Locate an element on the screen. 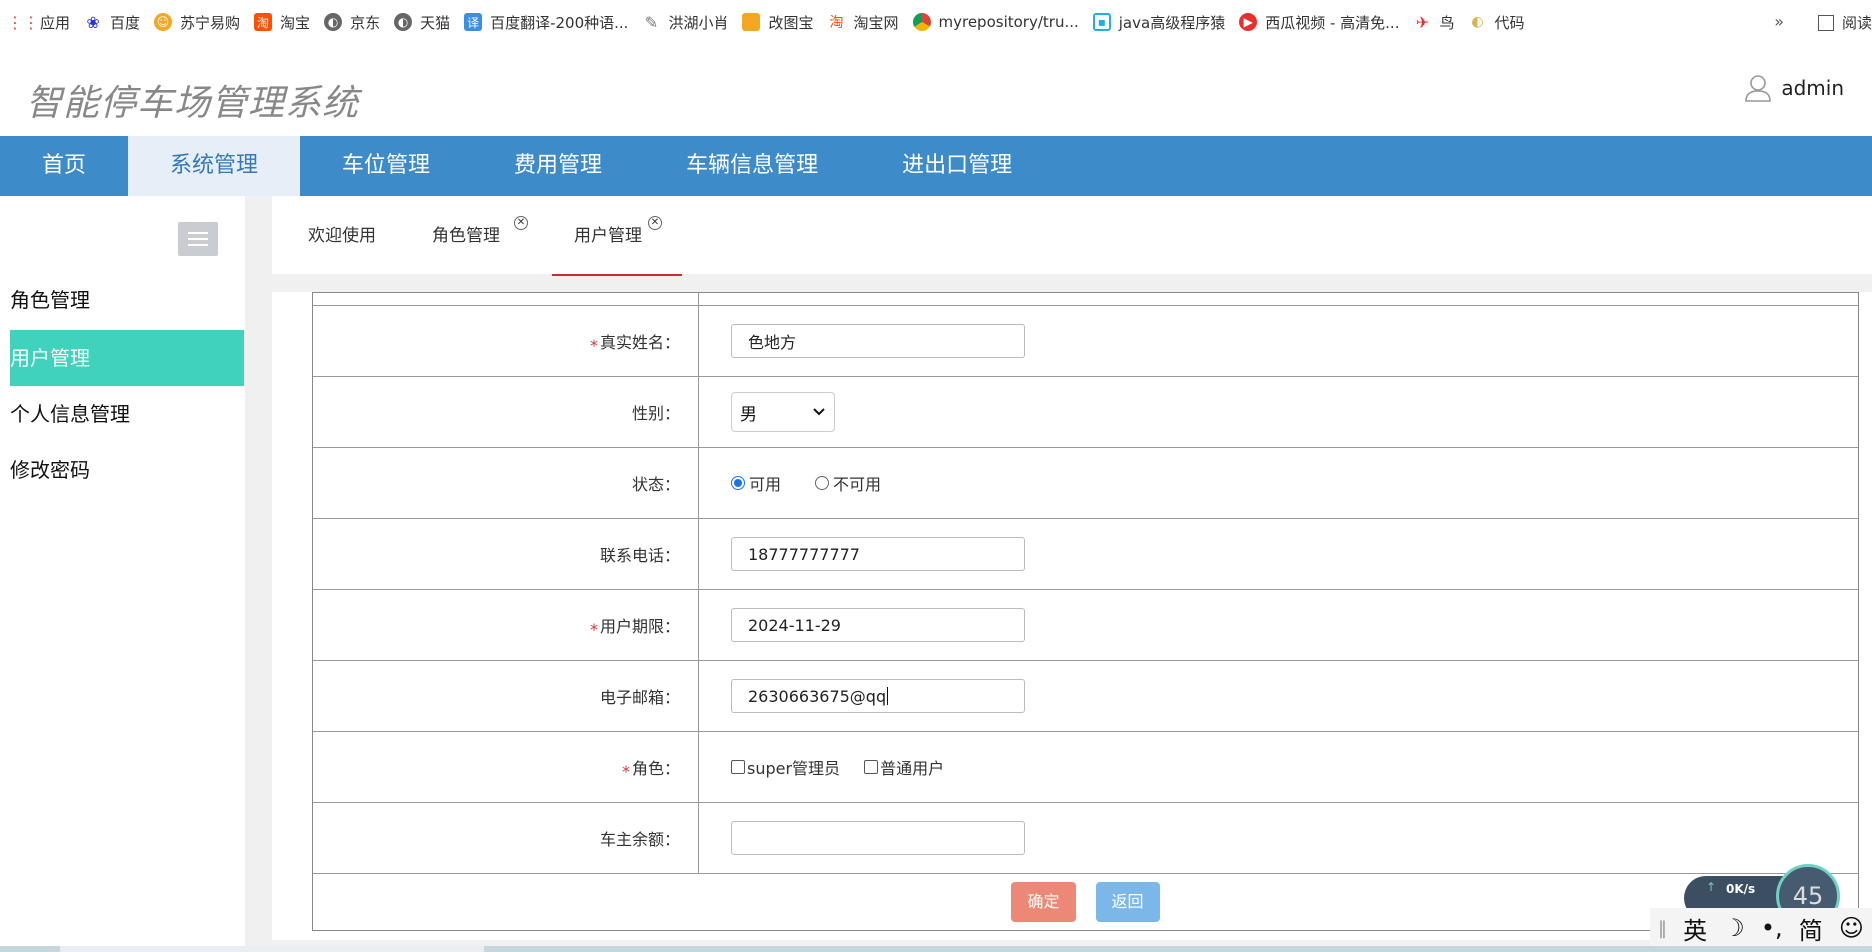 This screenshot has width=1872, height=952. gaitubao-icon is located at coordinates (751, 22).